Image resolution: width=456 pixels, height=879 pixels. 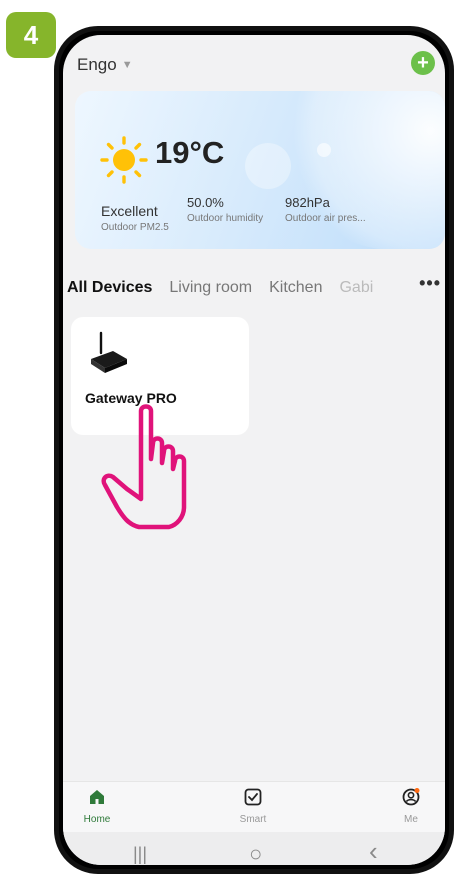 I want to click on gateway-router-icon, so click(x=109, y=352).